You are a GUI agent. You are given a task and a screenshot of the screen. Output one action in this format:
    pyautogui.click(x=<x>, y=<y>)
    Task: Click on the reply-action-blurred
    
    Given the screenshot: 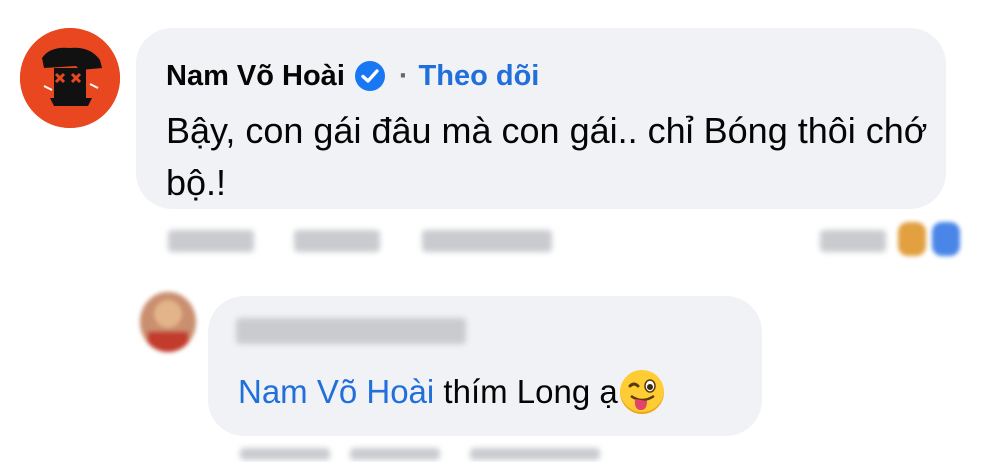 What is the action you would take?
    pyautogui.click(x=487, y=241)
    